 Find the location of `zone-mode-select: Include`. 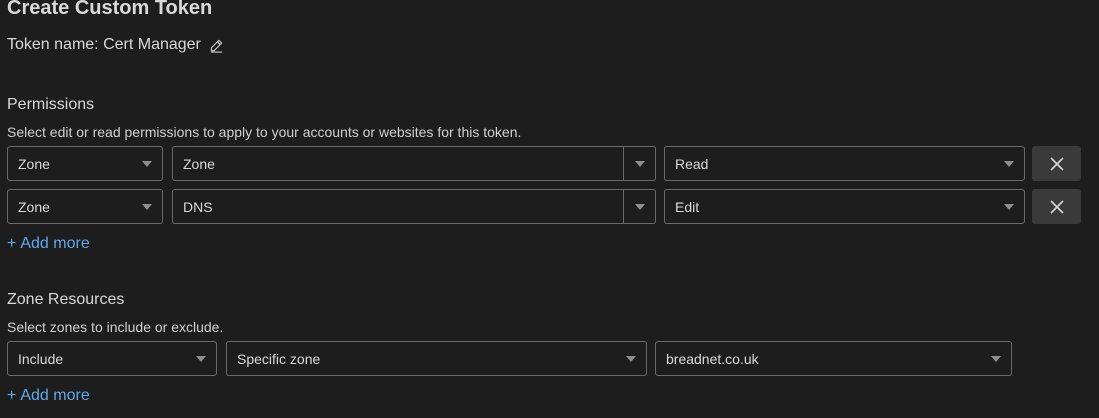

zone-mode-select: Include is located at coordinates (112, 358).